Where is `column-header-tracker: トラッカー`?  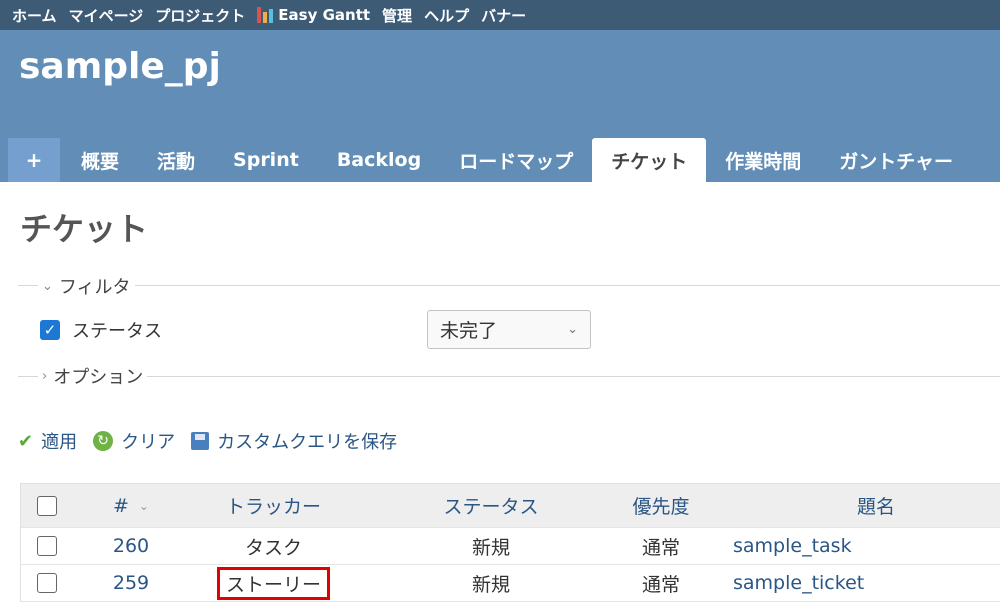 column-header-tracker: トラッカー is located at coordinates (273, 505).